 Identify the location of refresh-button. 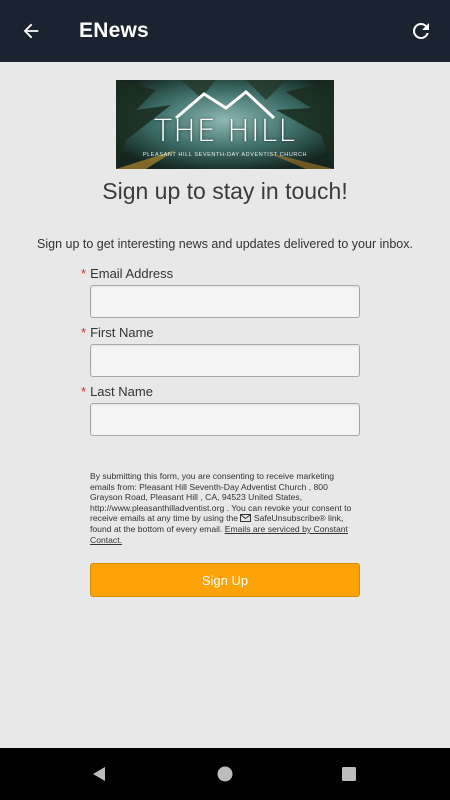
(421, 31).